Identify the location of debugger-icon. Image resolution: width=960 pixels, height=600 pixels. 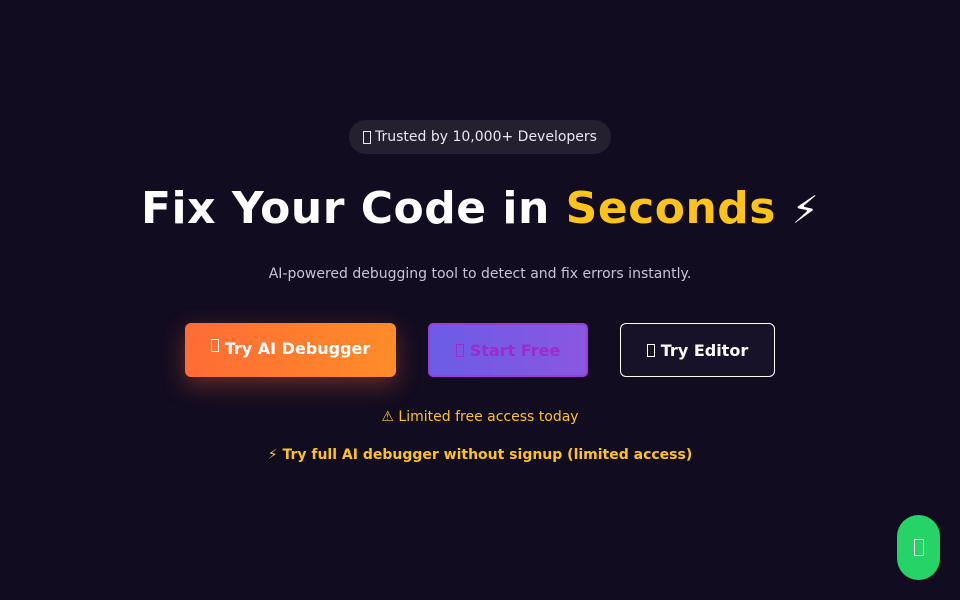
(214, 345).